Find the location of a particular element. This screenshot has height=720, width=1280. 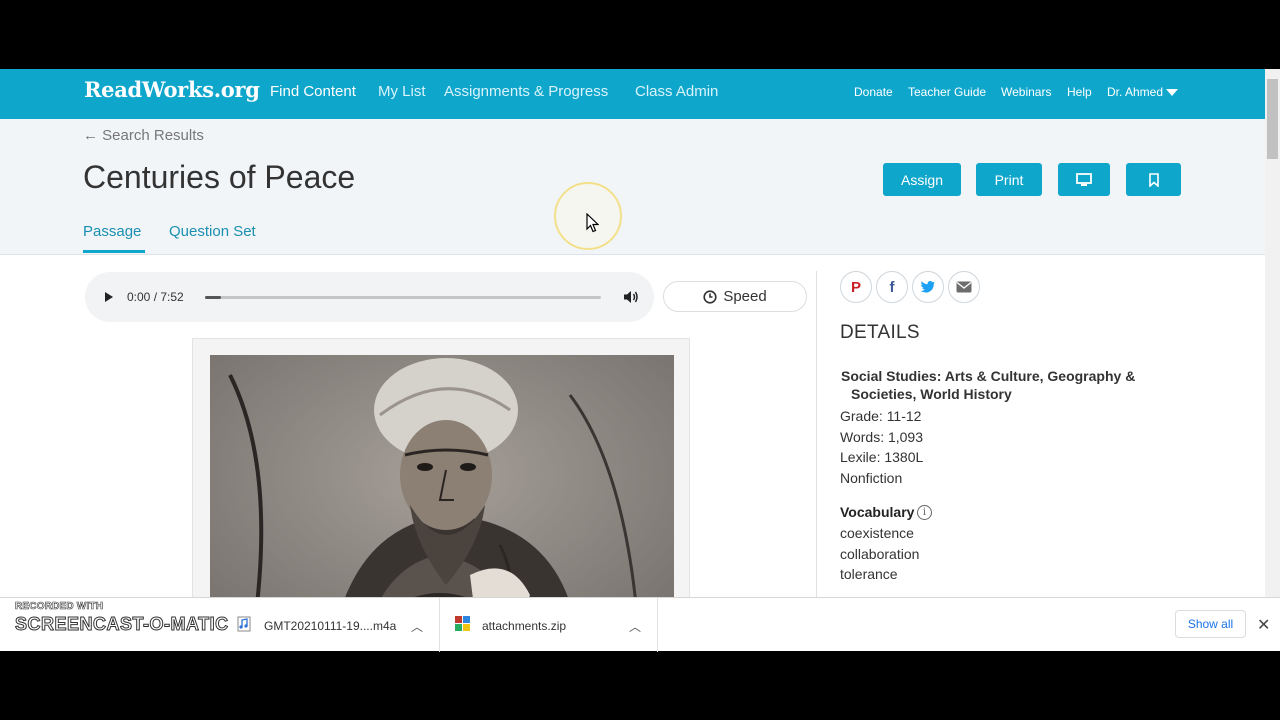

page-scrollbar is located at coordinates (1272, 360).